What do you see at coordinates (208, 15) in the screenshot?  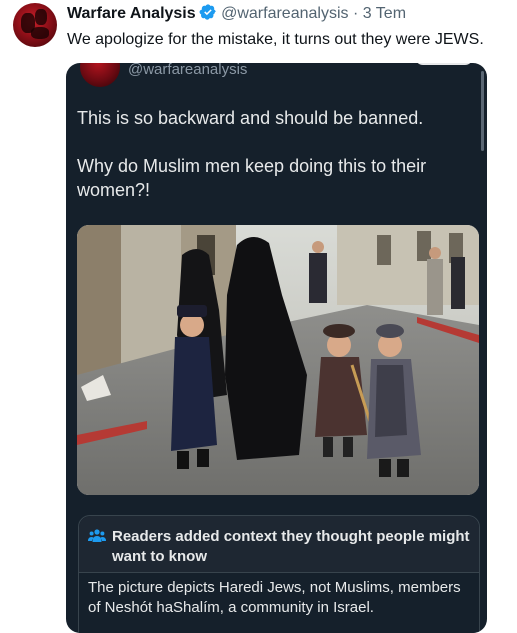 I see `verified-badge-icon` at bounding box center [208, 15].